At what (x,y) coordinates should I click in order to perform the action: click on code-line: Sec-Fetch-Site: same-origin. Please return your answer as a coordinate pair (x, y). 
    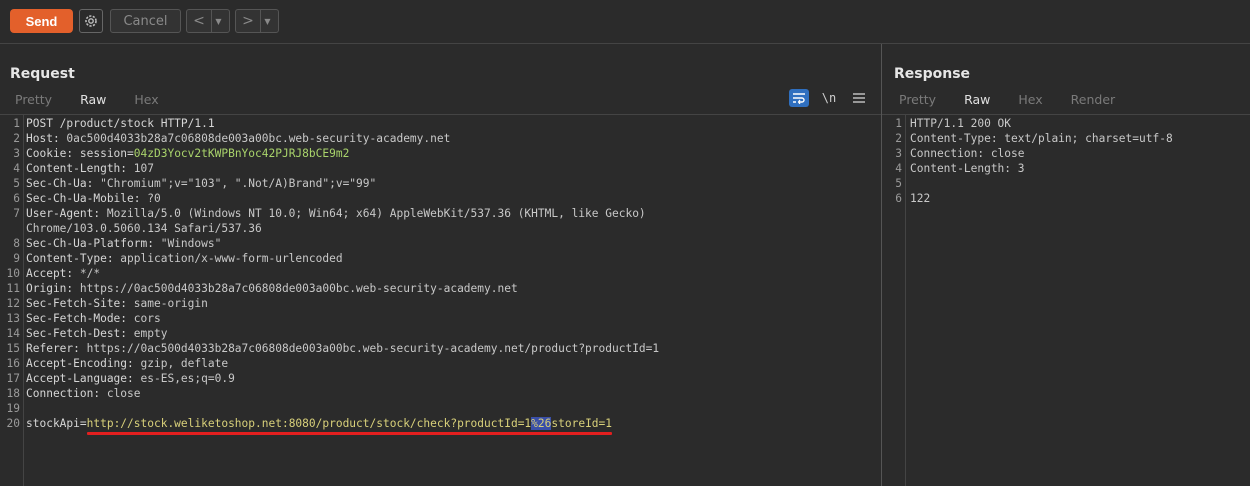
    Looking at the image, I should click on (117, 303).